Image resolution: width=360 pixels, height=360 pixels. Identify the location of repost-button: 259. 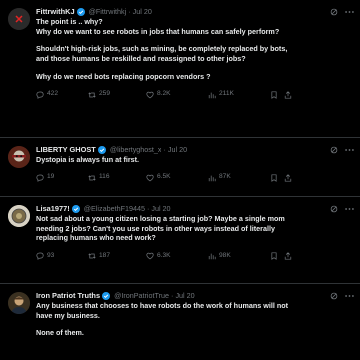
(117, 94).